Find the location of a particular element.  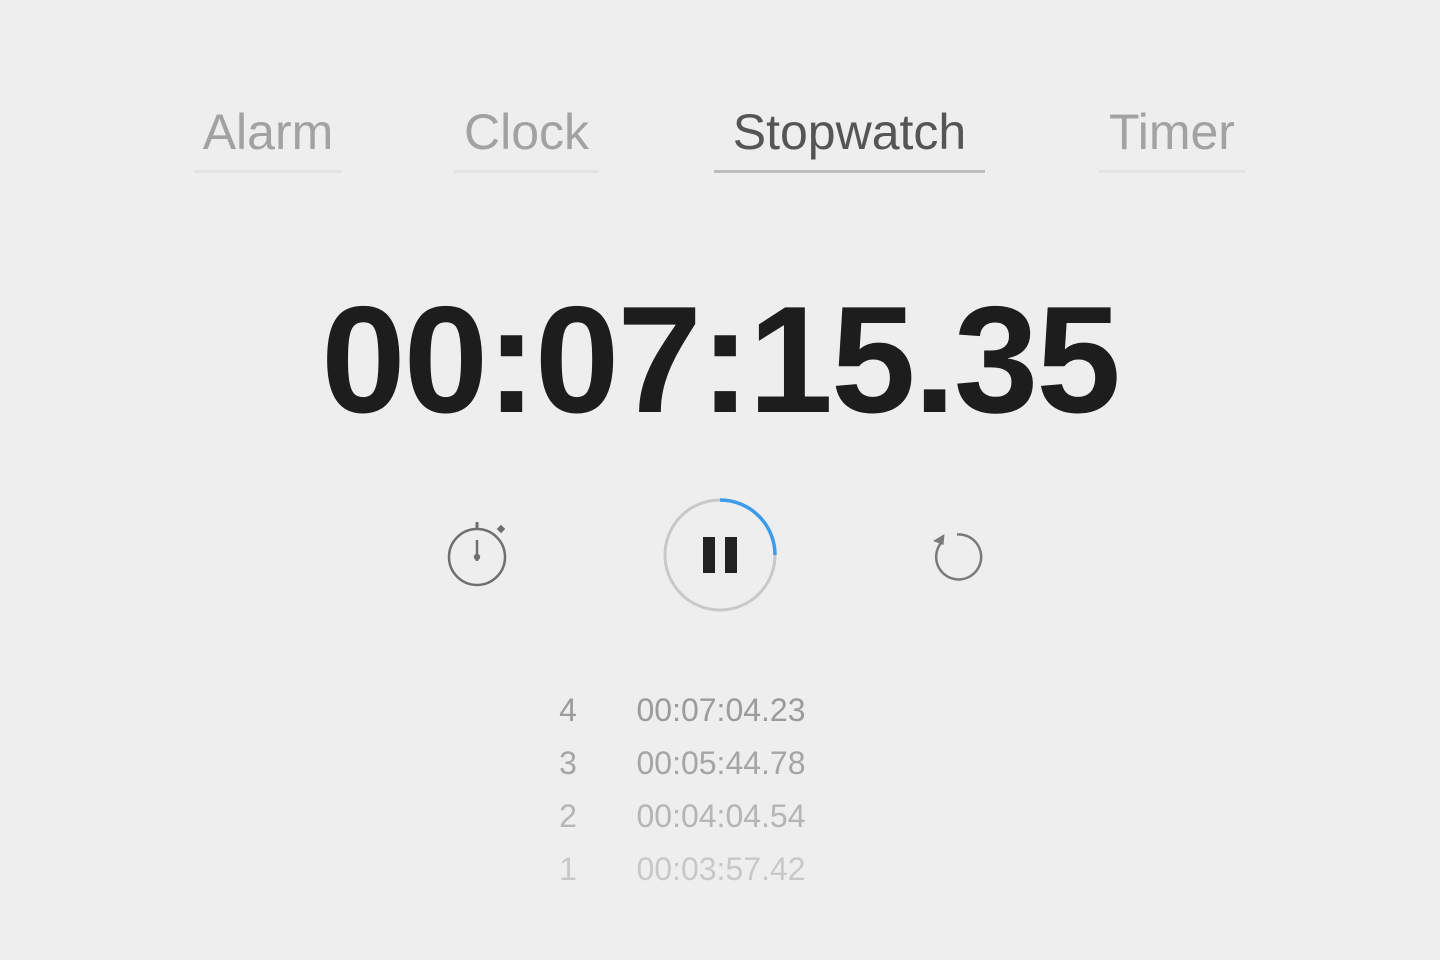

reset-button is located at coordinates (957, 557).